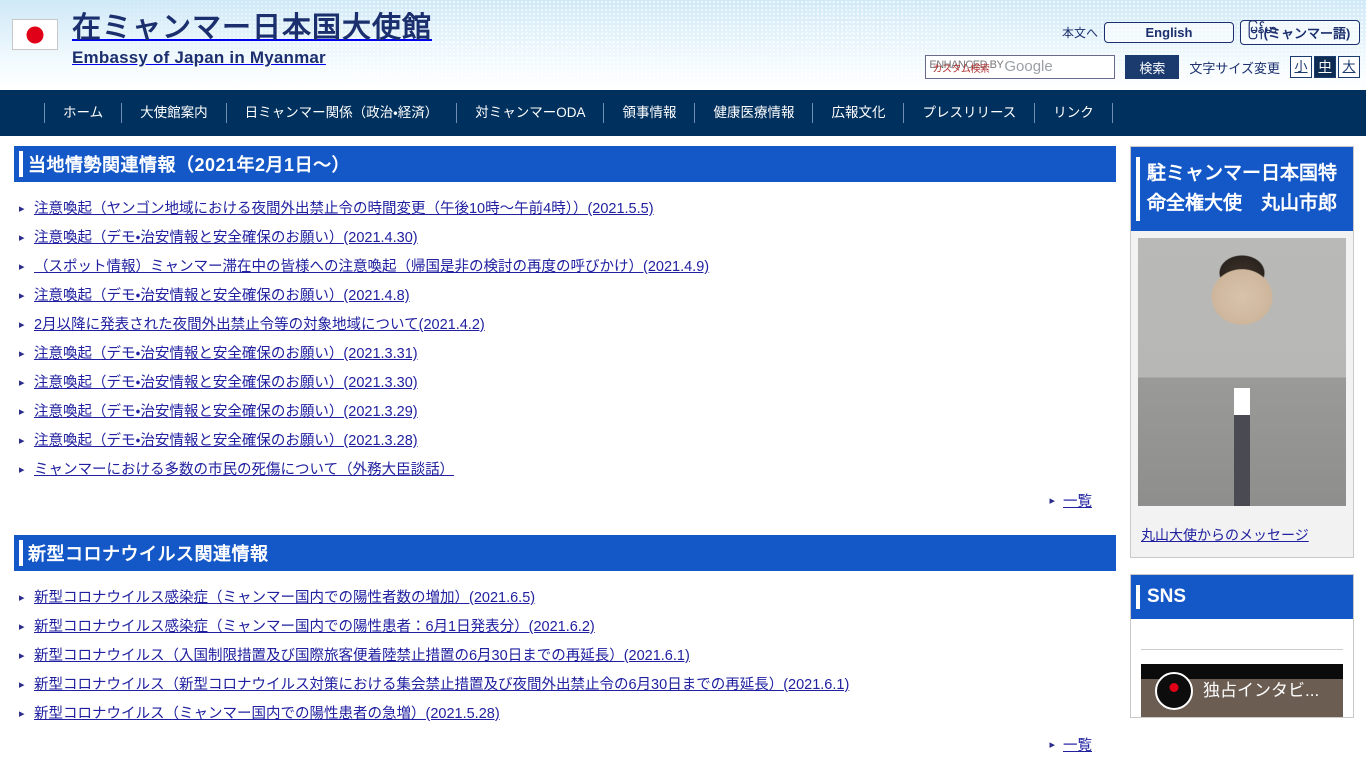  What do you see at coordinates (565, 412) in the screenshot?
I see `list-item: 注意喚起（デモ・治安情報と安全確保のお願い）(2021.3.29)` at bounding box center [565, 412].